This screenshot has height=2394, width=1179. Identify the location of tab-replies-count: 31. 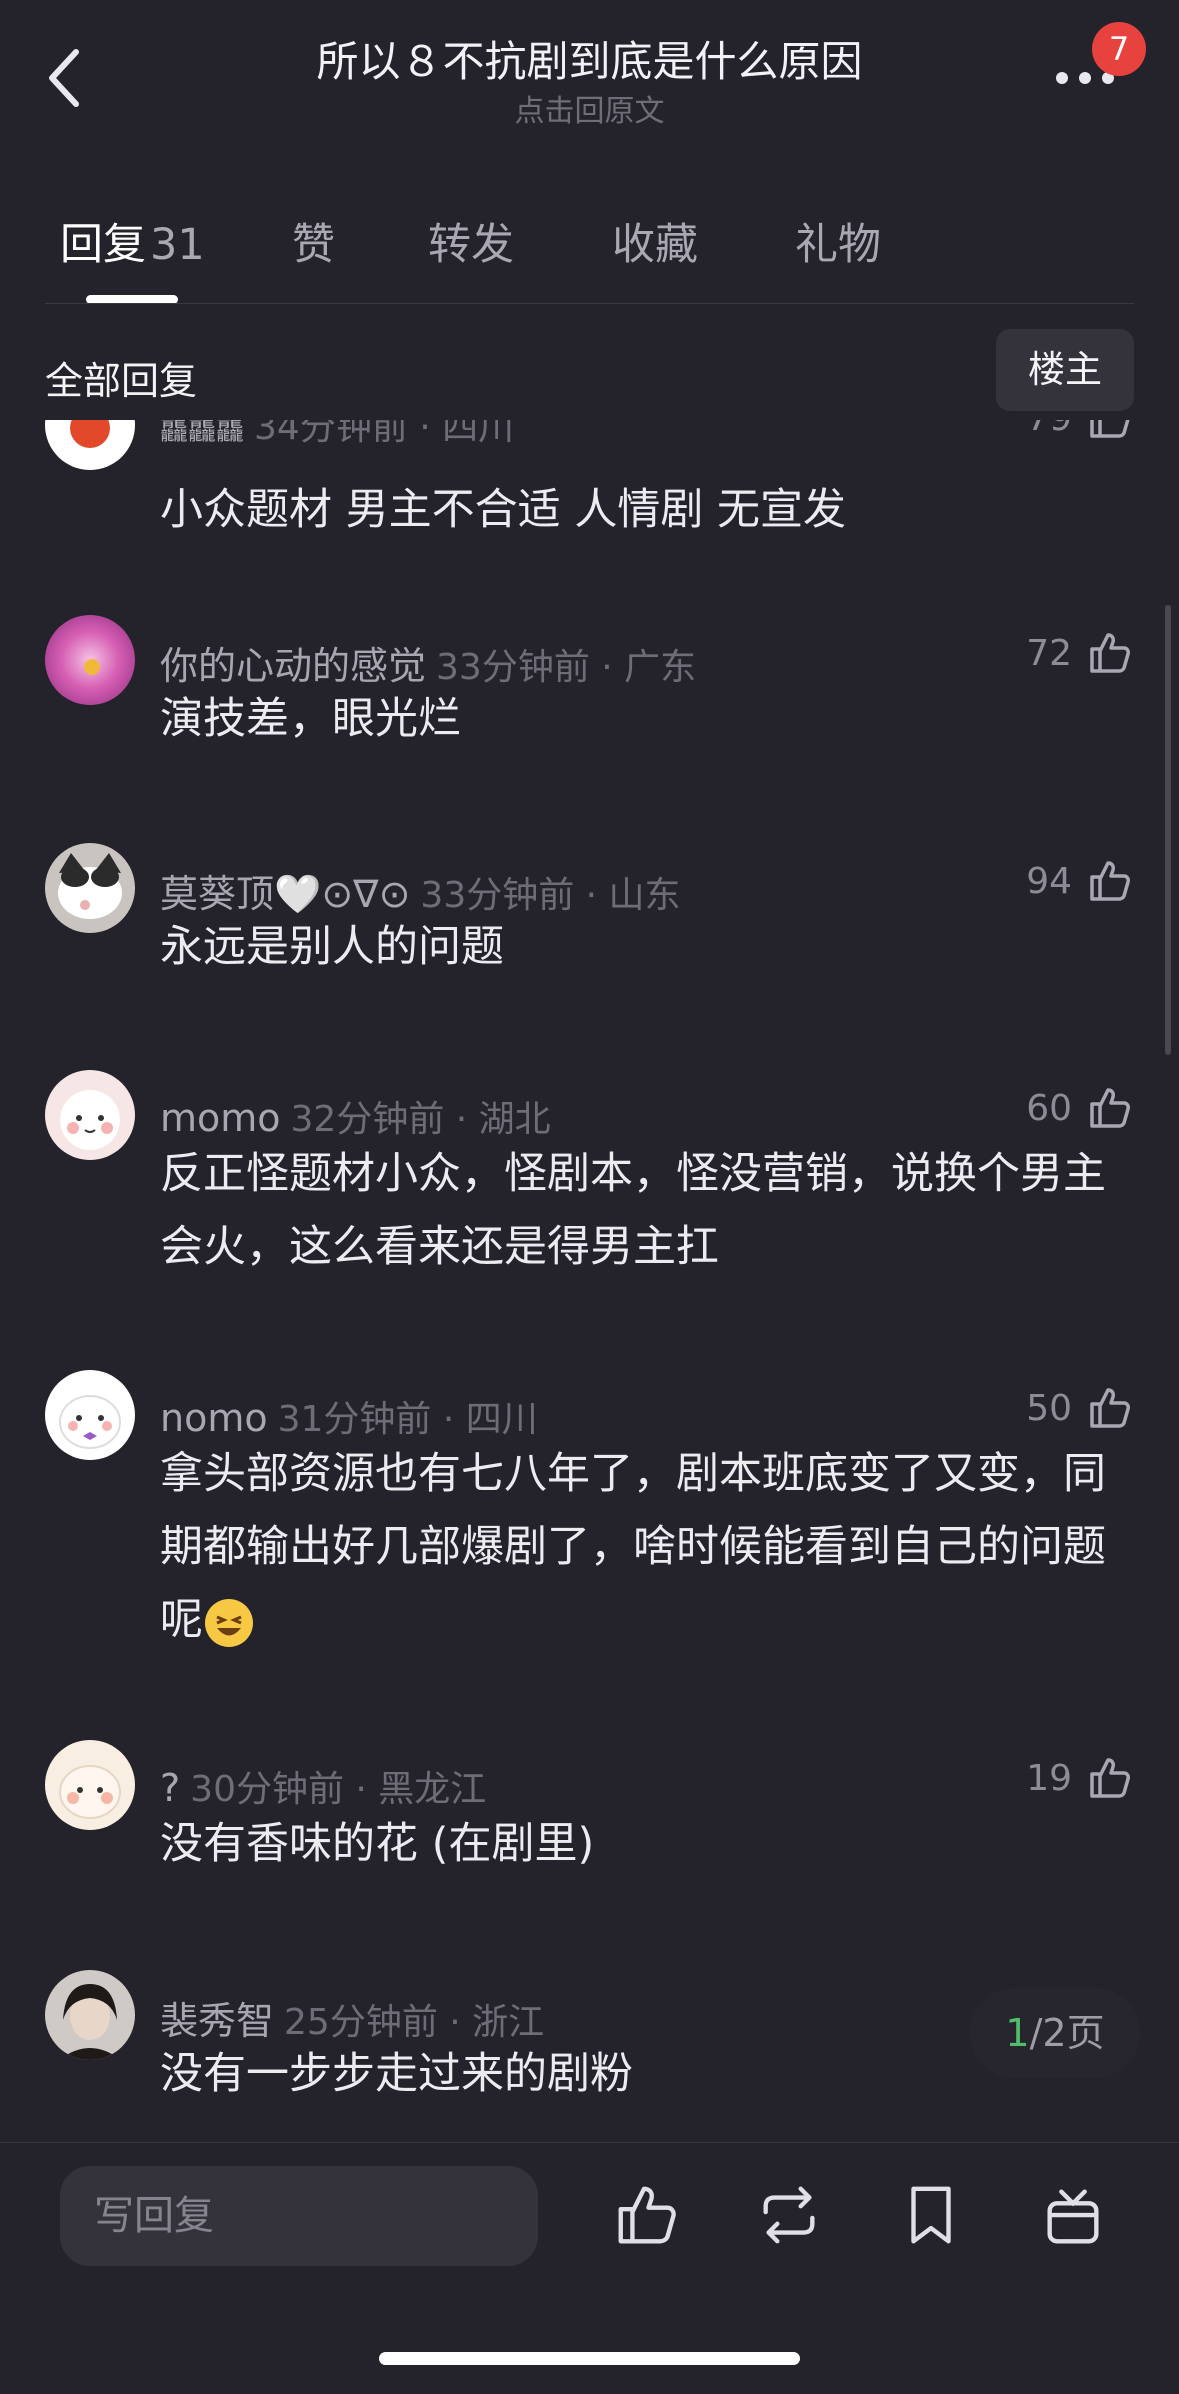
(177, 245).